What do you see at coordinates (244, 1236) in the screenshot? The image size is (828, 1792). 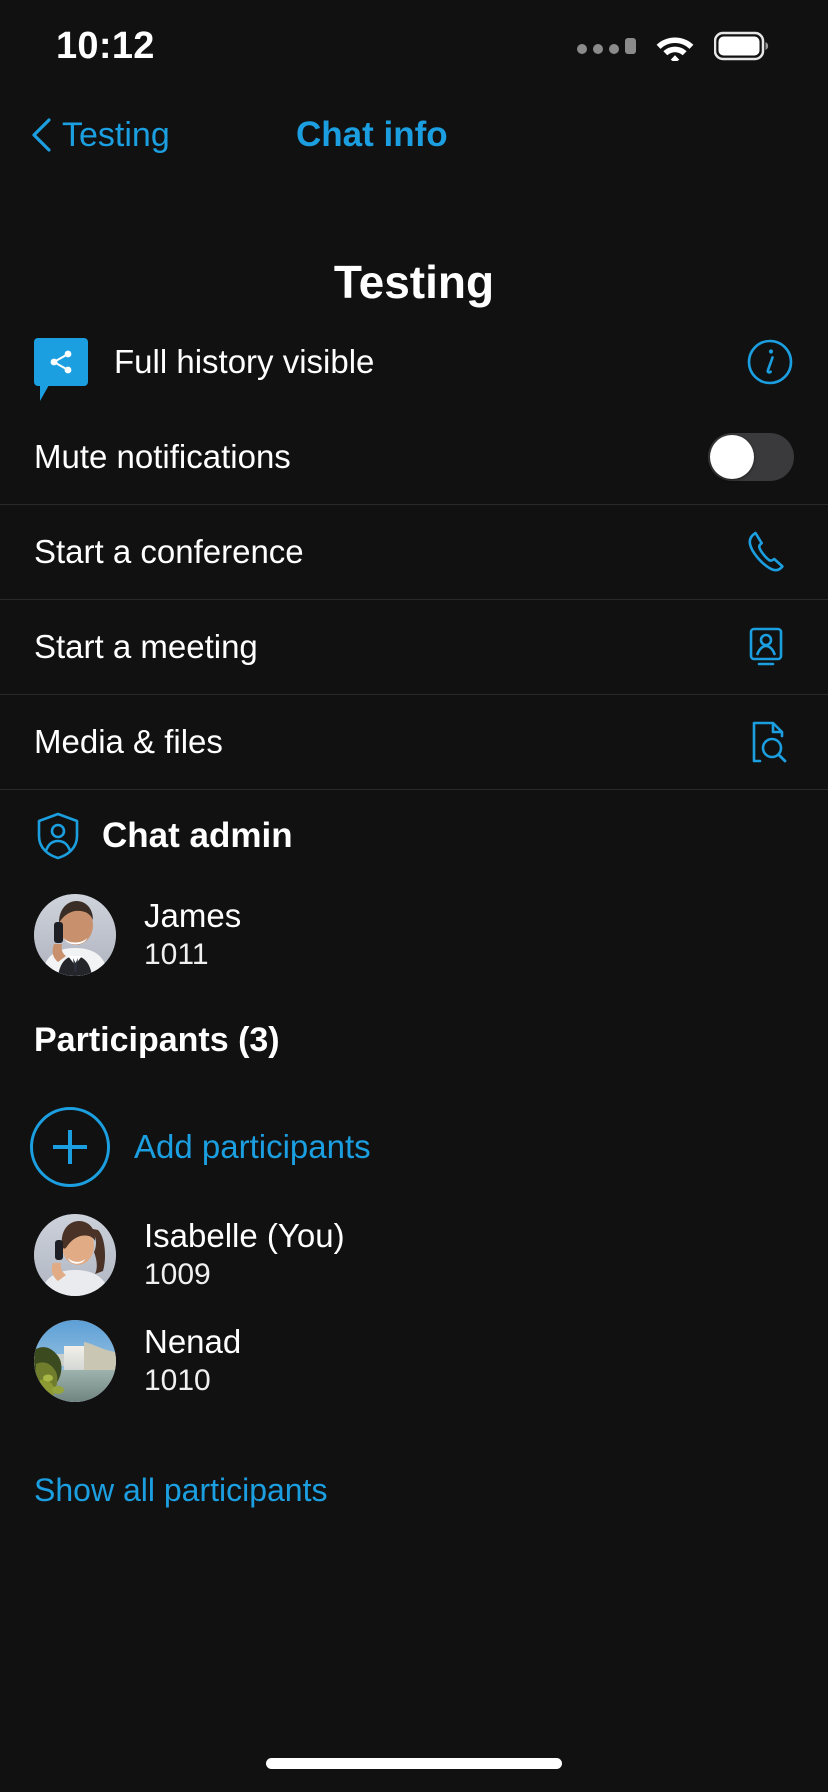 I see `person-name: Isabelle (You)` at bounding box center [244, 1236].